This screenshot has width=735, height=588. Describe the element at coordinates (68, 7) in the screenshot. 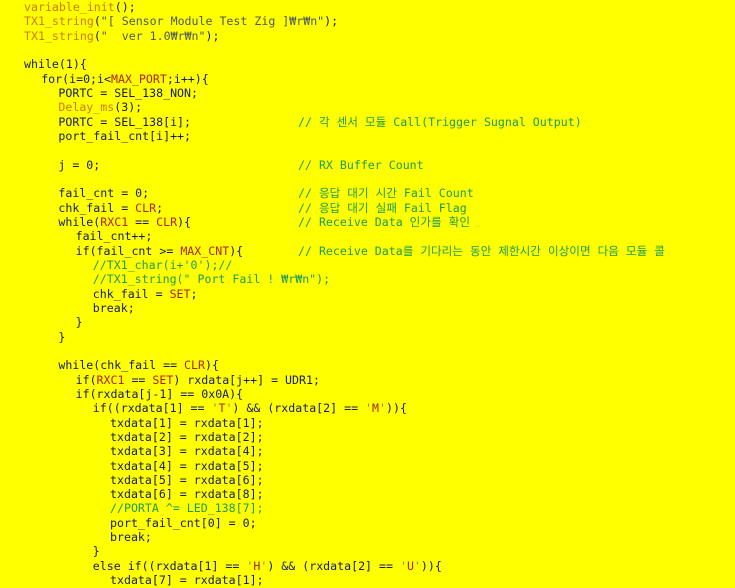

I see `code-line-content: variable_init();` at that location.